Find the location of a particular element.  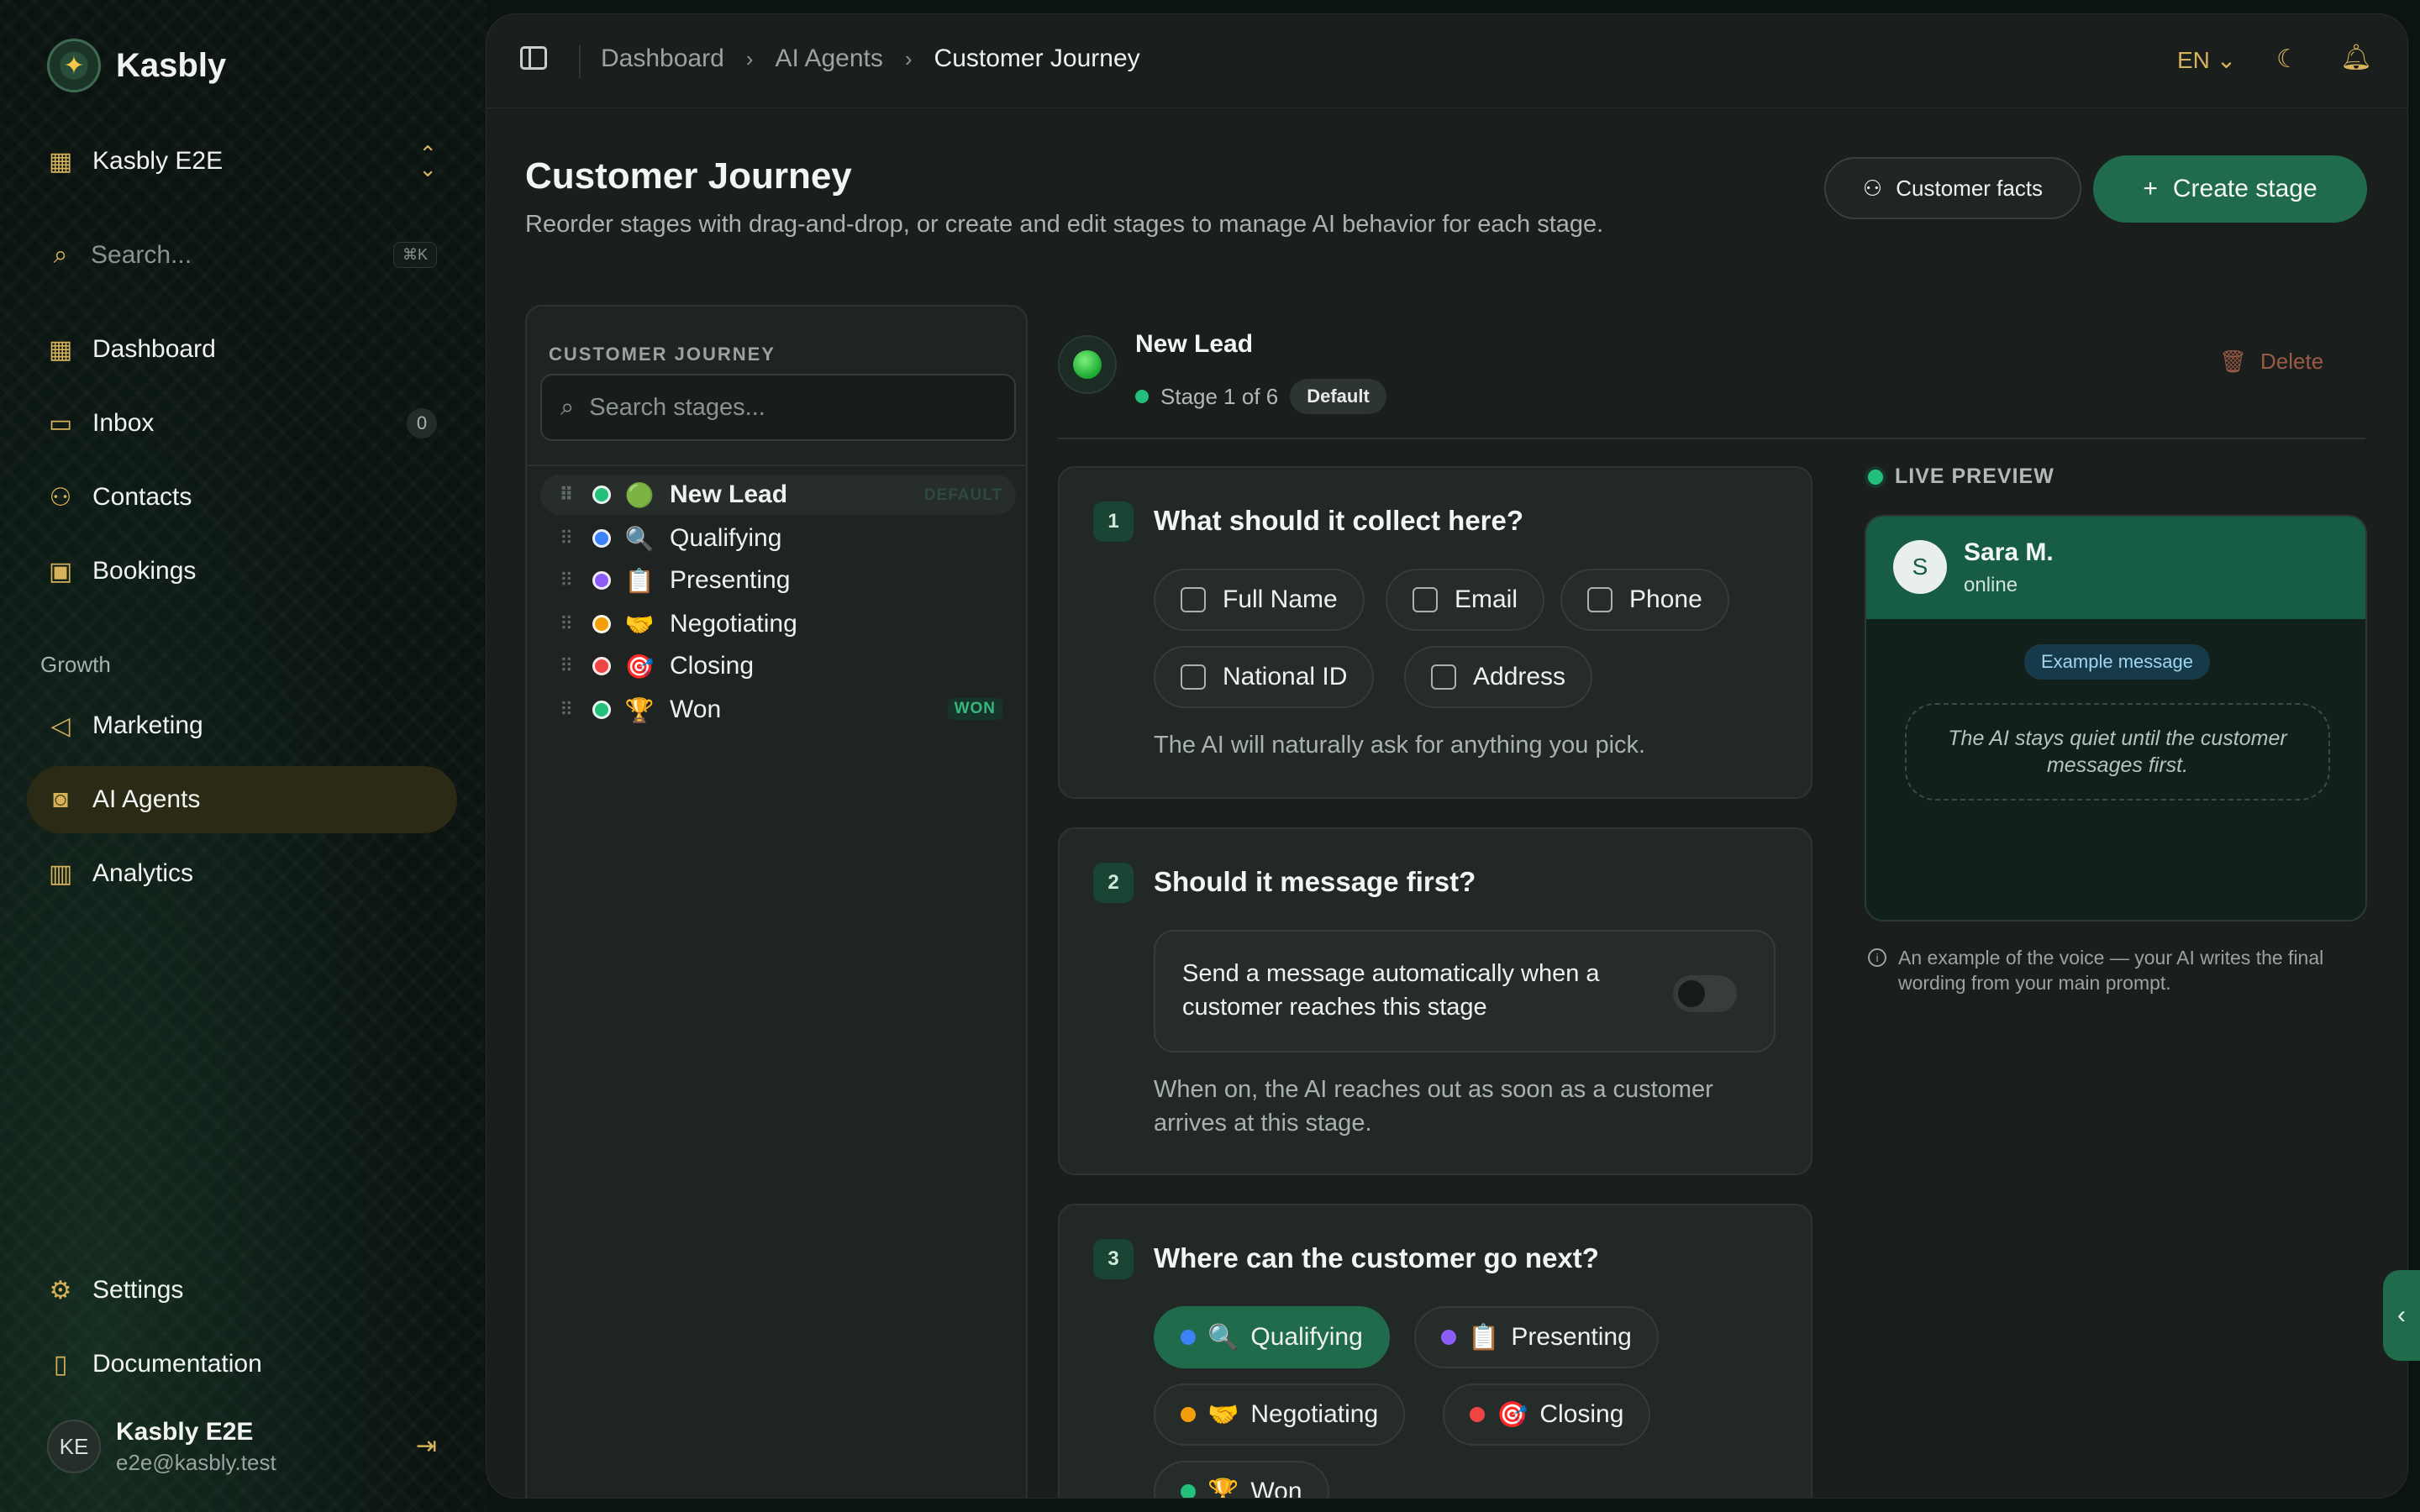

stage-emoji-badge is located at coordinates (1087, 364).